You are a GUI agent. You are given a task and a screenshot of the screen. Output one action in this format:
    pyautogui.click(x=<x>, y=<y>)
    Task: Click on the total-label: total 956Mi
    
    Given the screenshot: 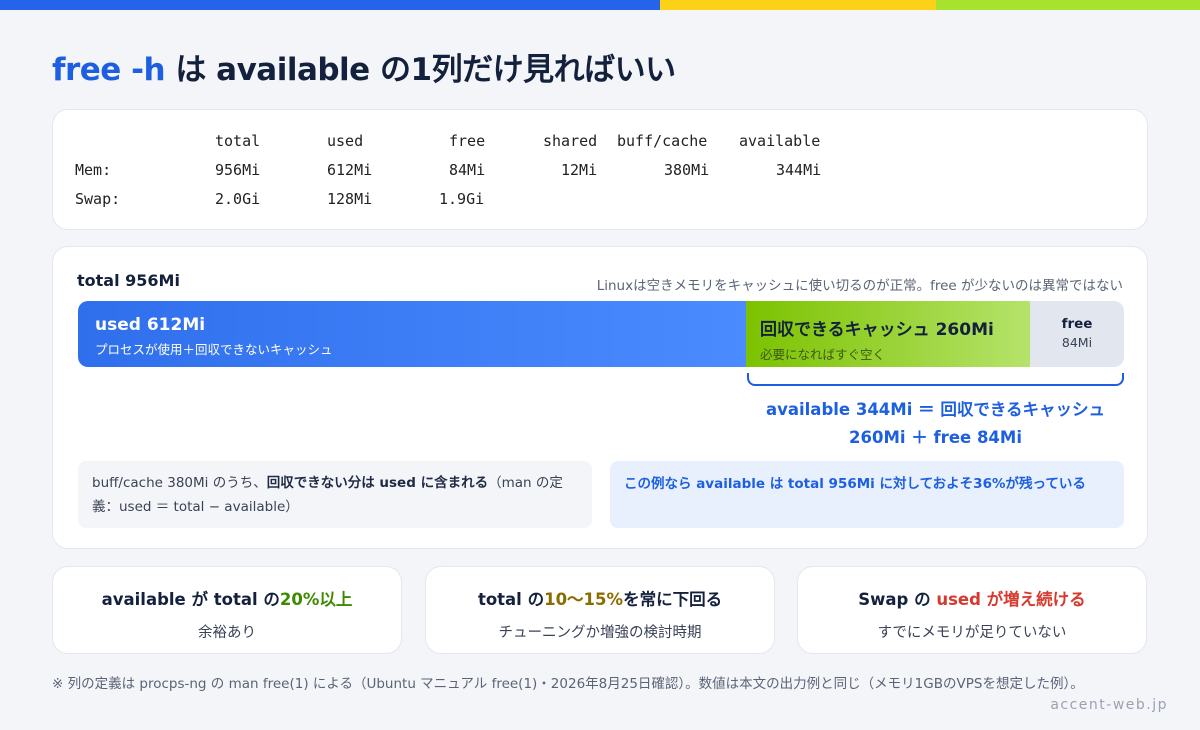 What is the action you would take?
    pyautogui.click(x=128, y=280)
    